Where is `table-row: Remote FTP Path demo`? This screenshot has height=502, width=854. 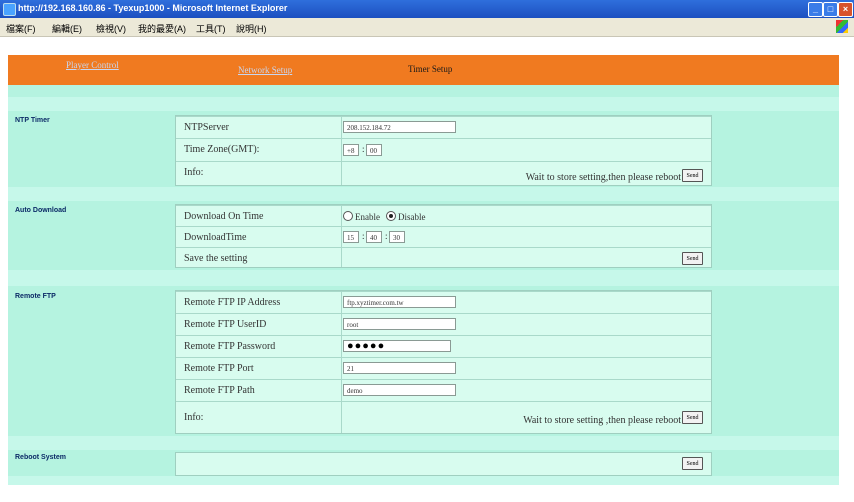
table-row: Remote FTP Path demo is located at coordinates (443, 390).